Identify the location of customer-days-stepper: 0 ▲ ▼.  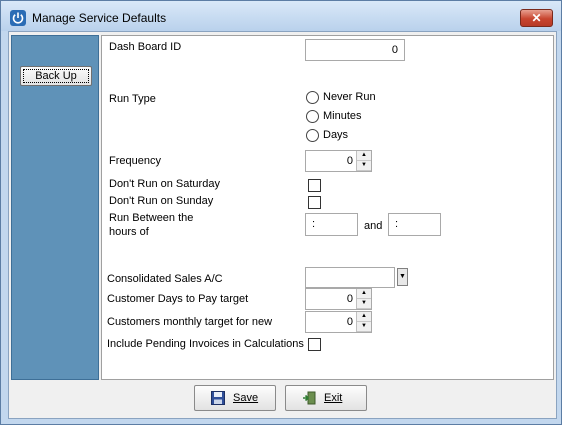
(338, 299).